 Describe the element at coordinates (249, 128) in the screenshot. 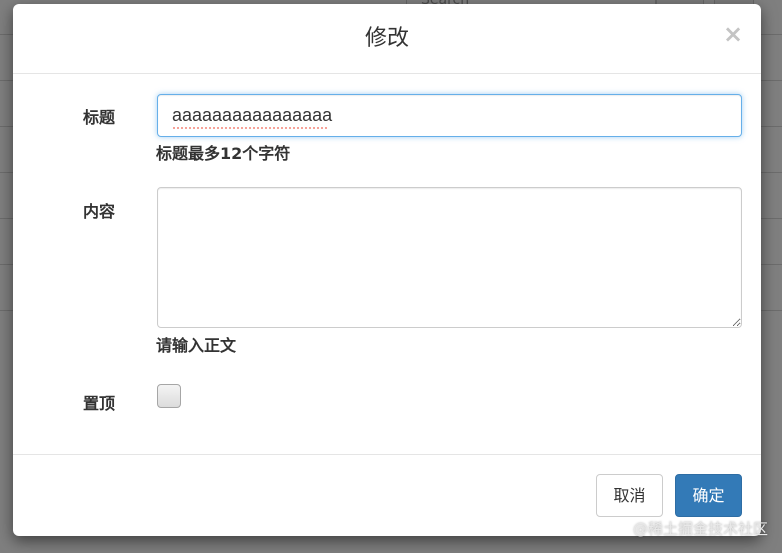

I see `spellcheck-underline` at that location.